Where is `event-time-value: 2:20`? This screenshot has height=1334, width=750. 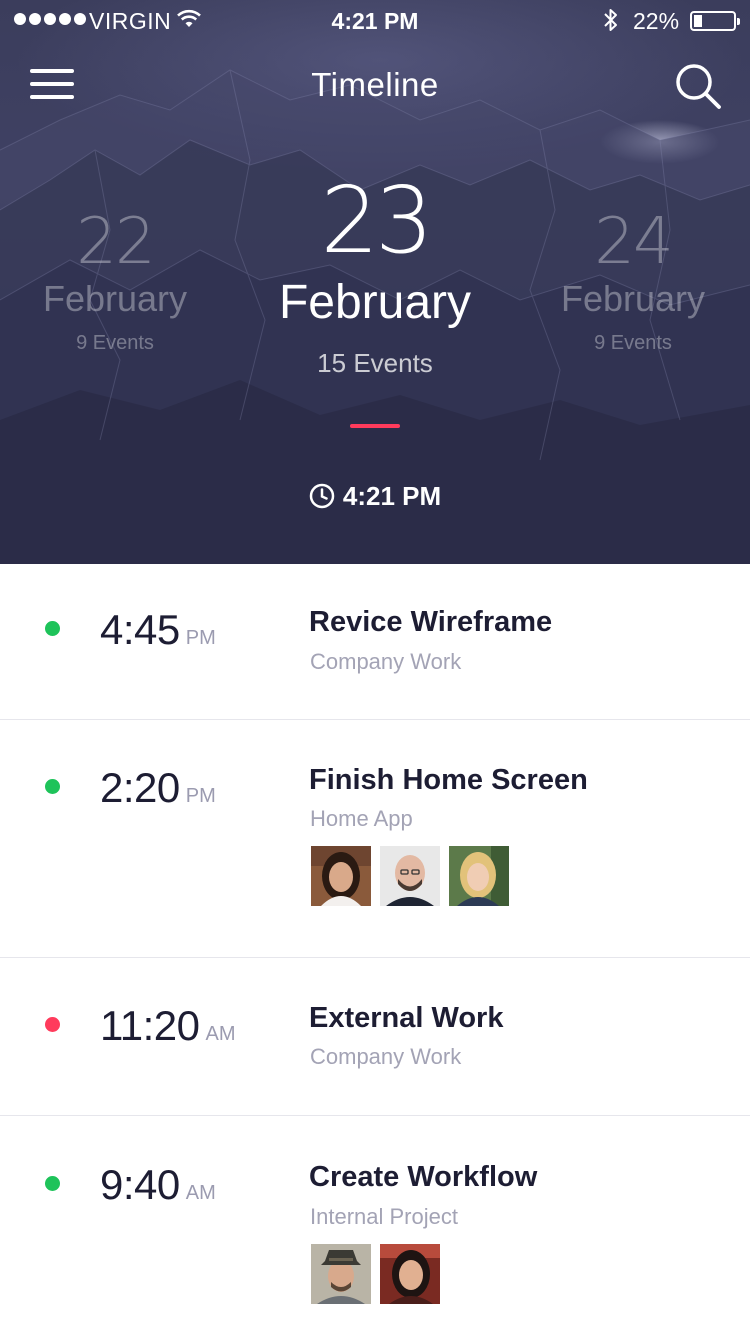
event-time-value: 2:20 is located at coordinates (140, 787).